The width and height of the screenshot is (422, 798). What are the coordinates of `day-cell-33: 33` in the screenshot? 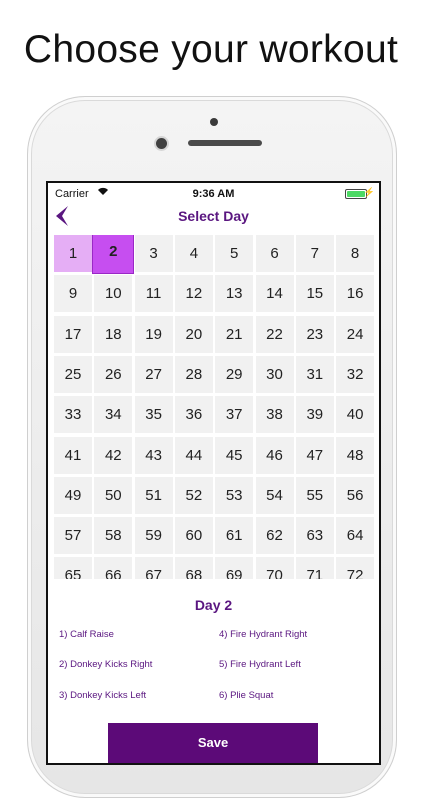 It's located at (73, 415).